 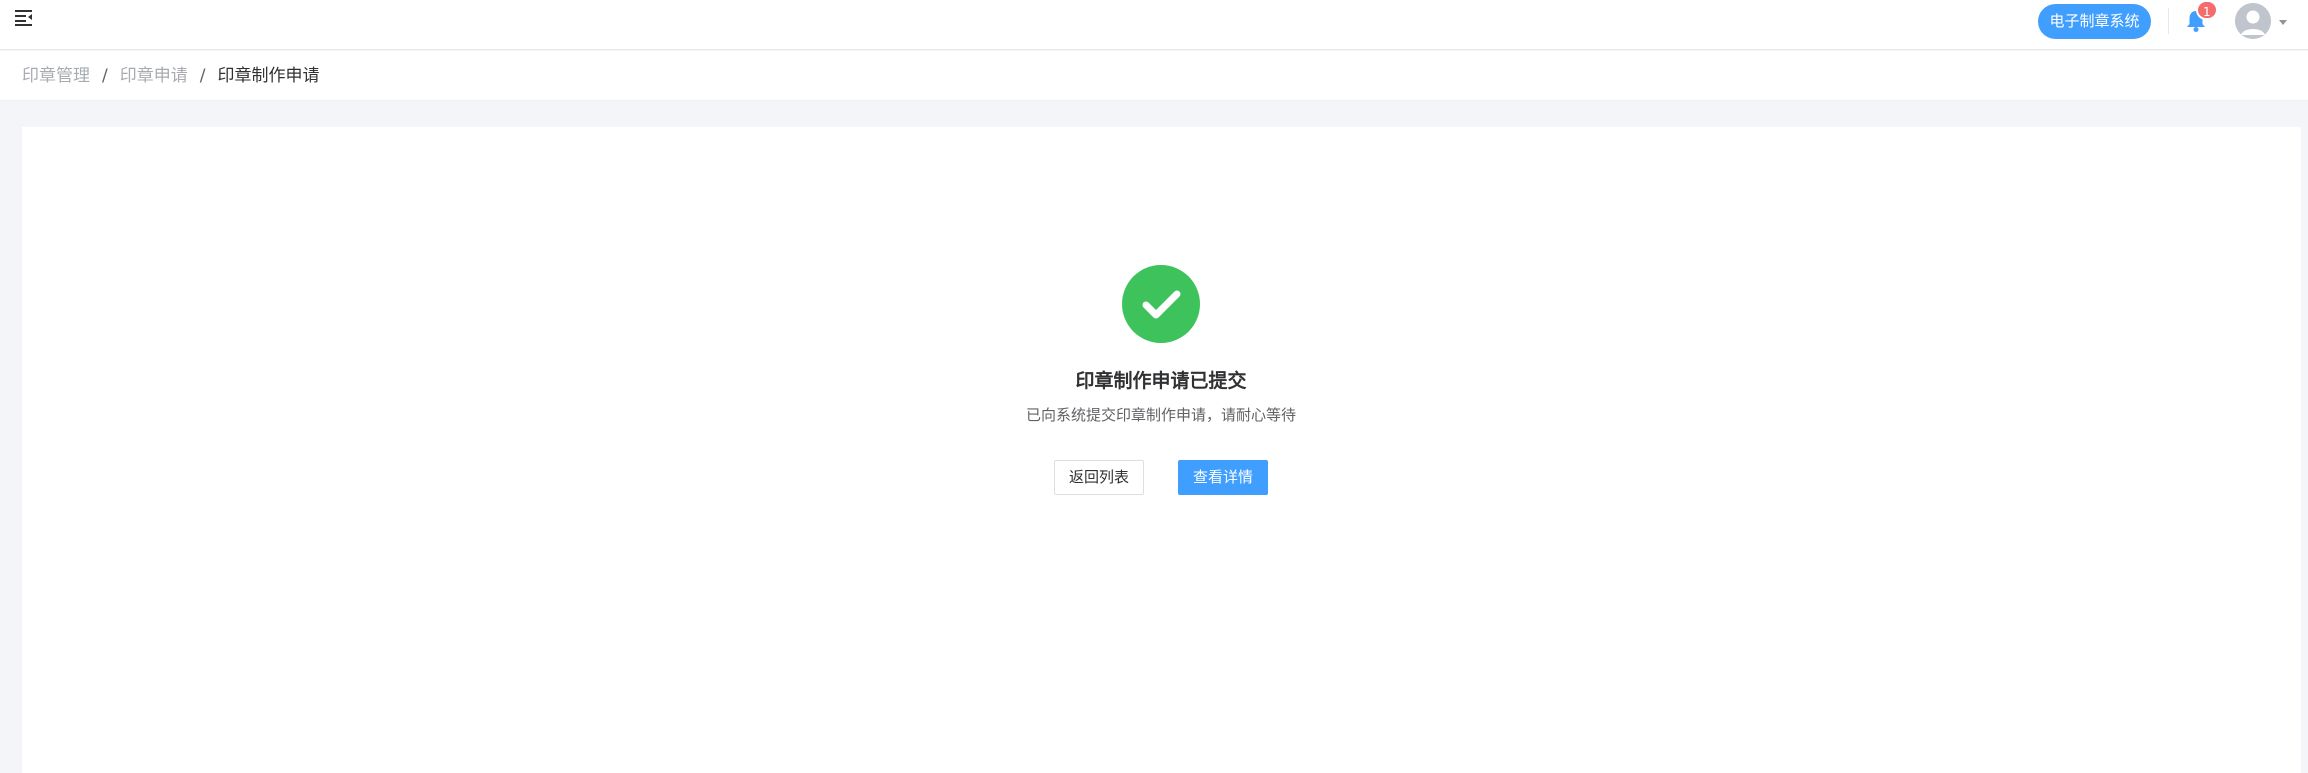 I want to click on system-switch-button: 电子制章系统, so click(x=2094, y=21).